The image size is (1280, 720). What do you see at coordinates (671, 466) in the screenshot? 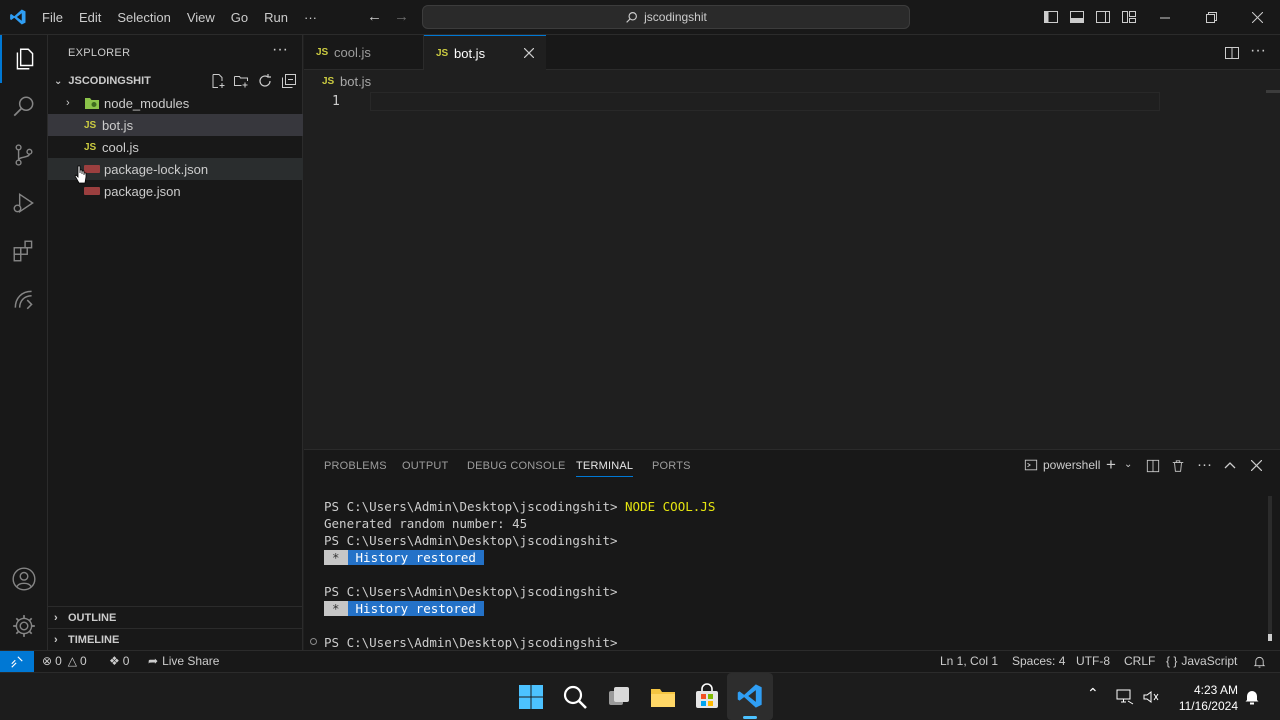
I see `tab-ports: PORTS` at bounding box center [671, 466].